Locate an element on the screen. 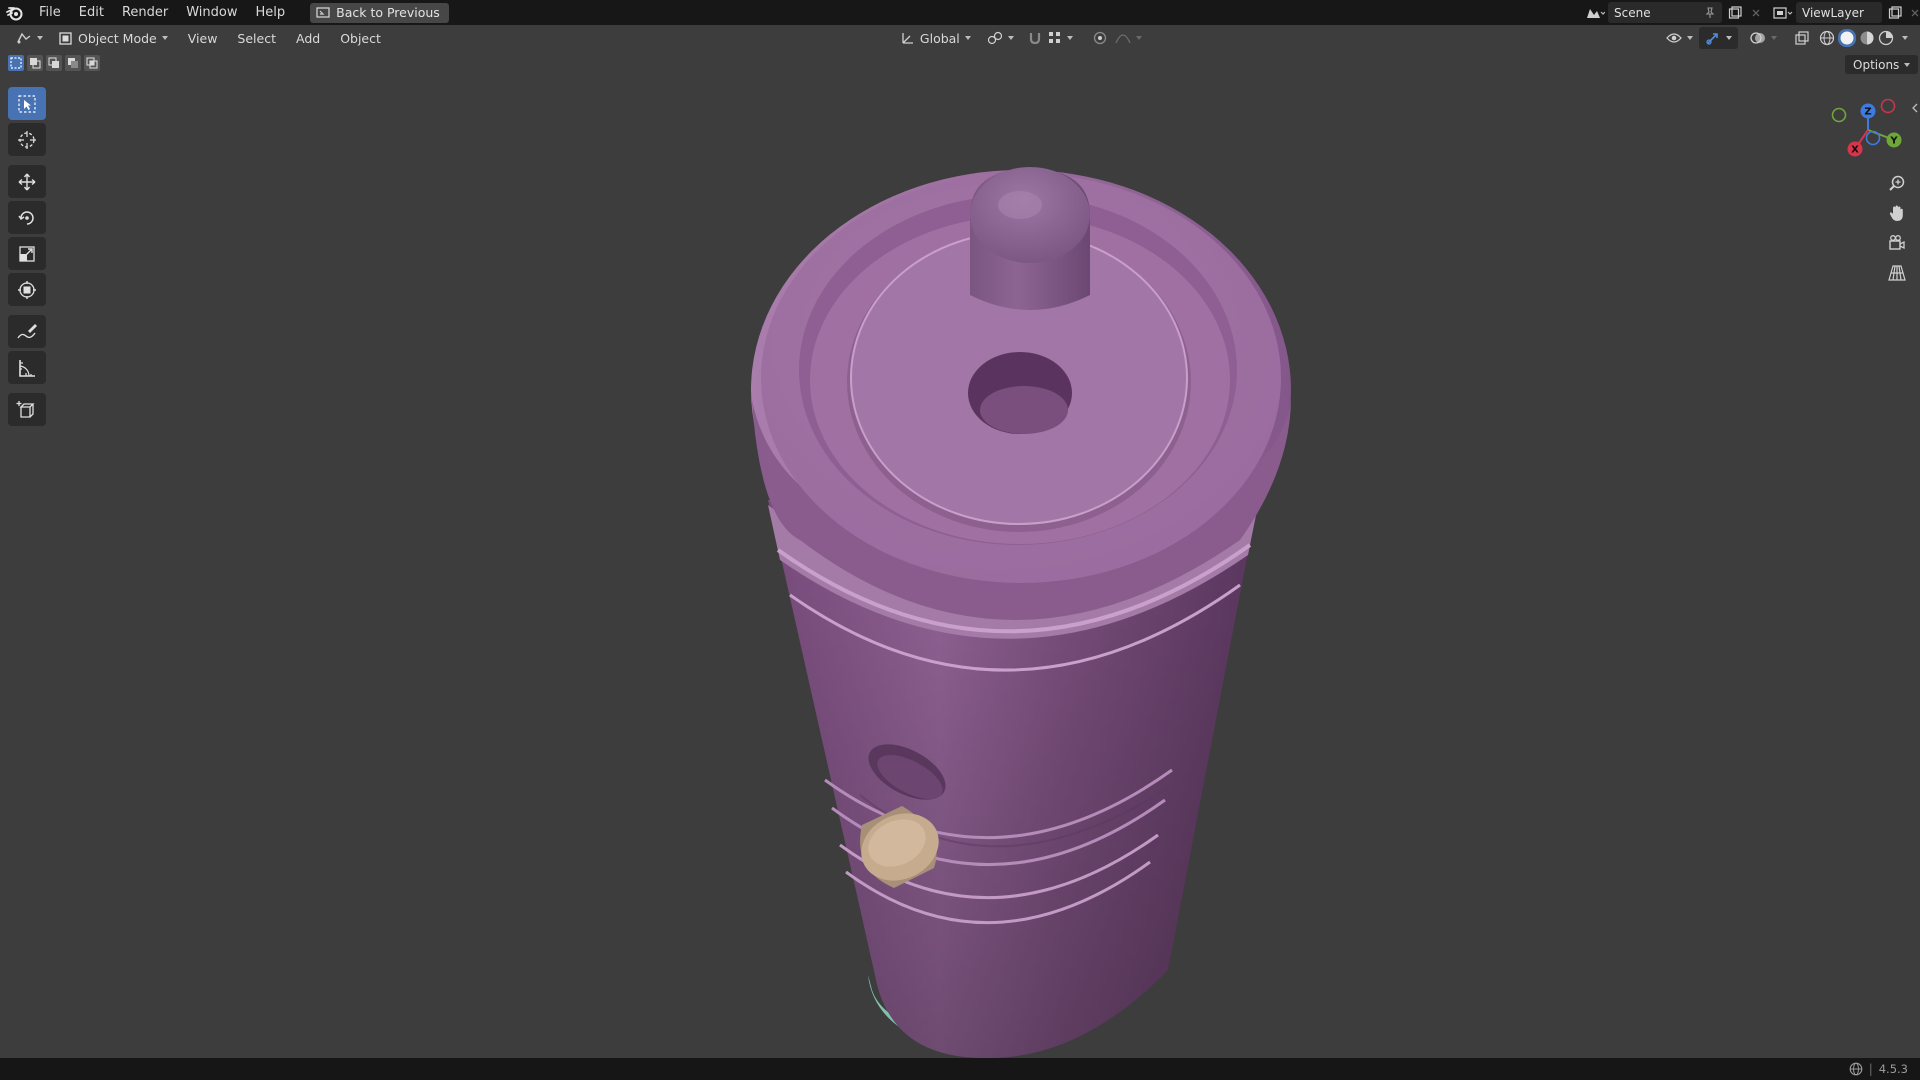 This screenshot has height=1080, width=1920. select-new-icon is located at coordinates (16, 63).